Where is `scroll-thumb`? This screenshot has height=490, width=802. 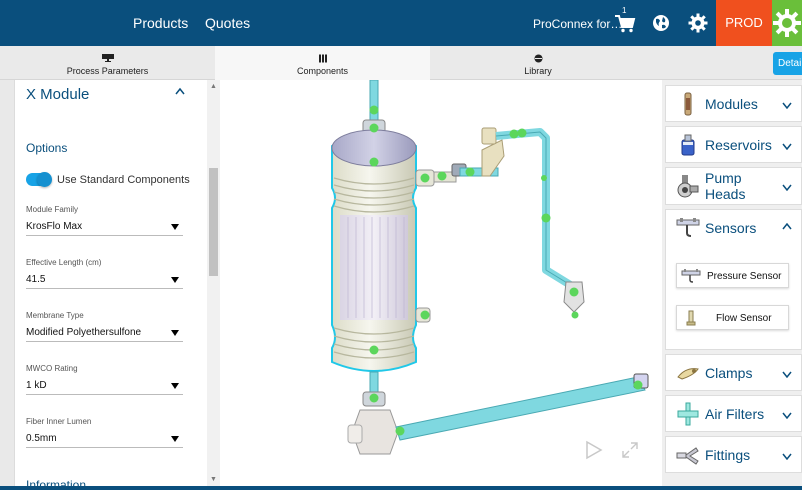
scroll-thumb is located at coordinates (213, 222).